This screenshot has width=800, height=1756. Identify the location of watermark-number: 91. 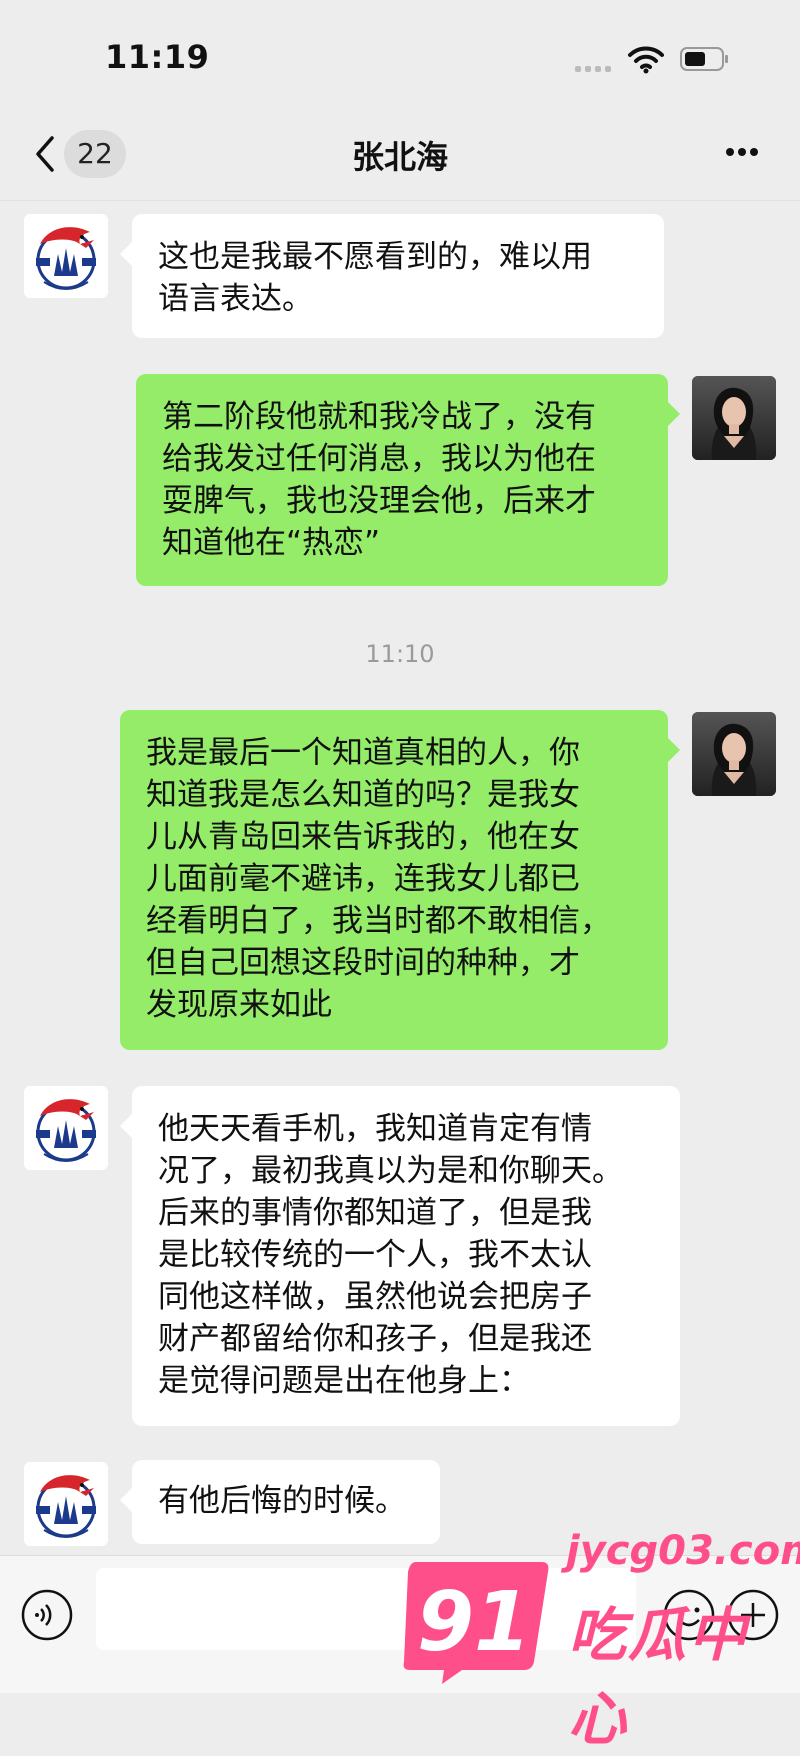
(474, 1622).